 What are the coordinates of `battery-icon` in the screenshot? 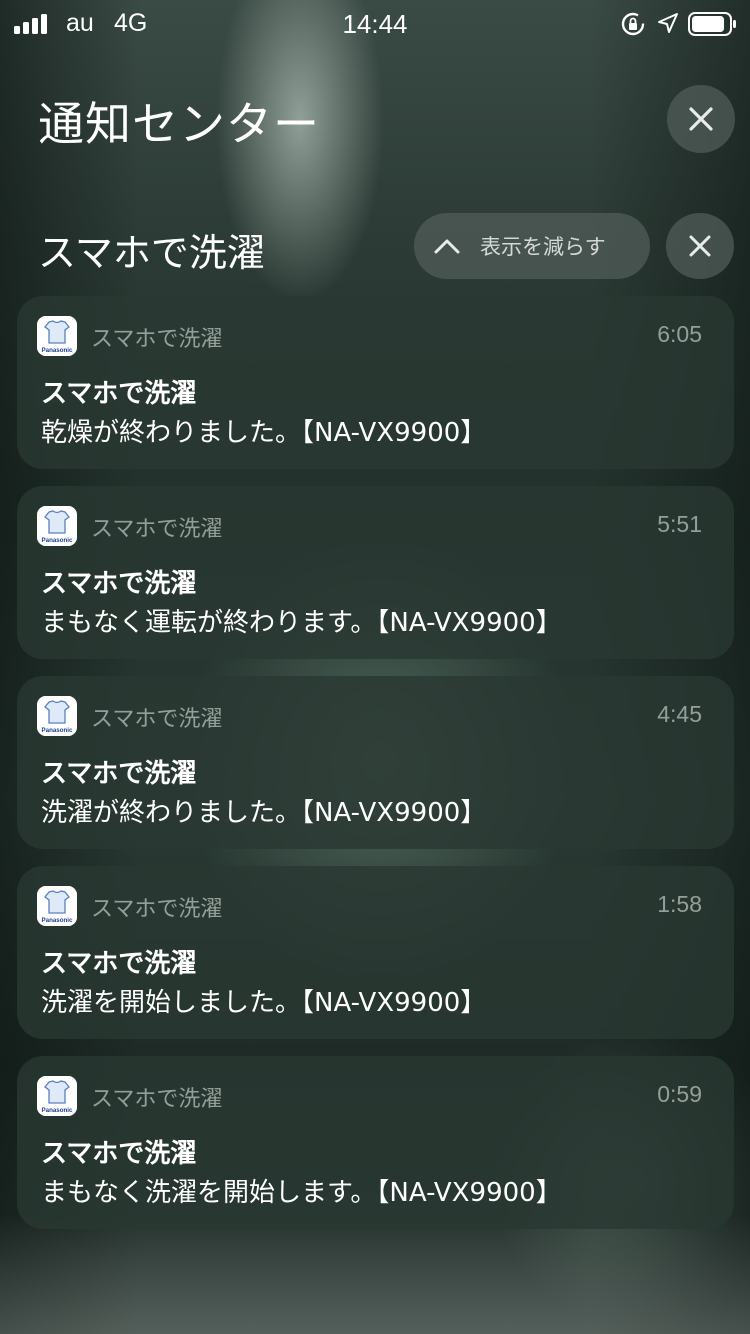 It's located at (712, 24).